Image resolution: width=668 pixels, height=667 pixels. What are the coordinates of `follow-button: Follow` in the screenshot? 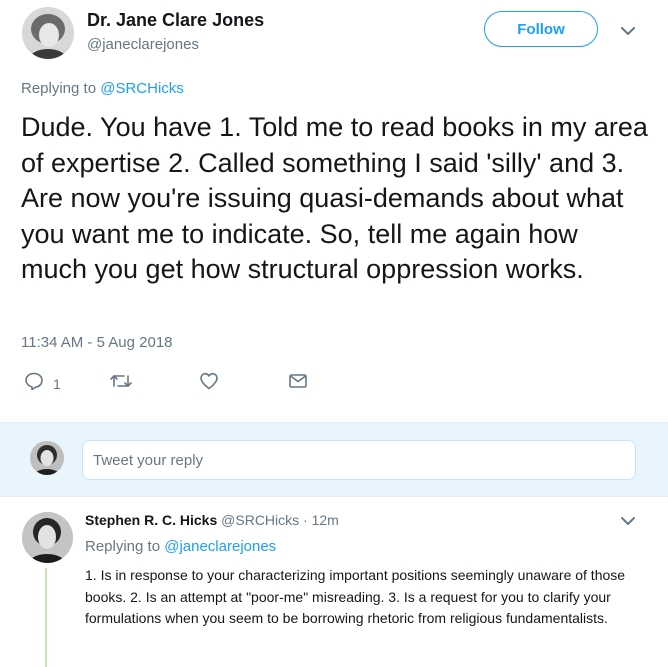 It's located at (541, 29).